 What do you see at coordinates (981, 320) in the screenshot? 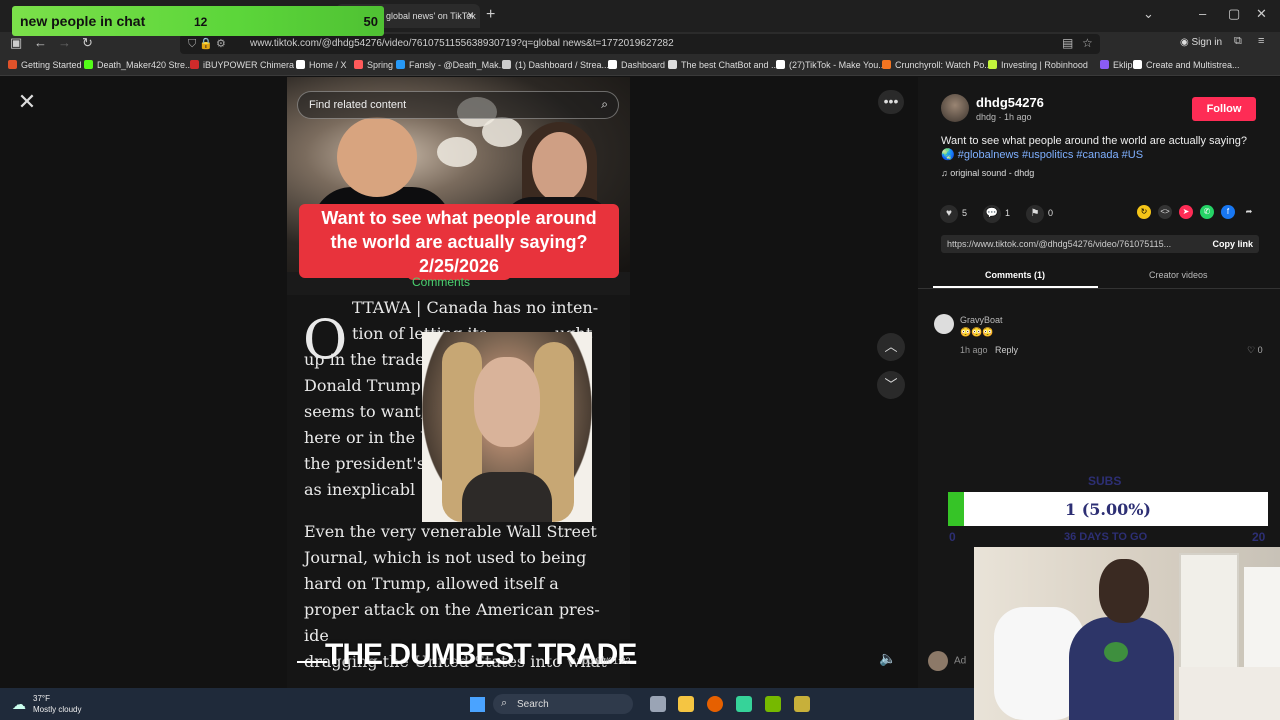
I see `comment-author: GravyBoat` at bounding box center [981, 320].